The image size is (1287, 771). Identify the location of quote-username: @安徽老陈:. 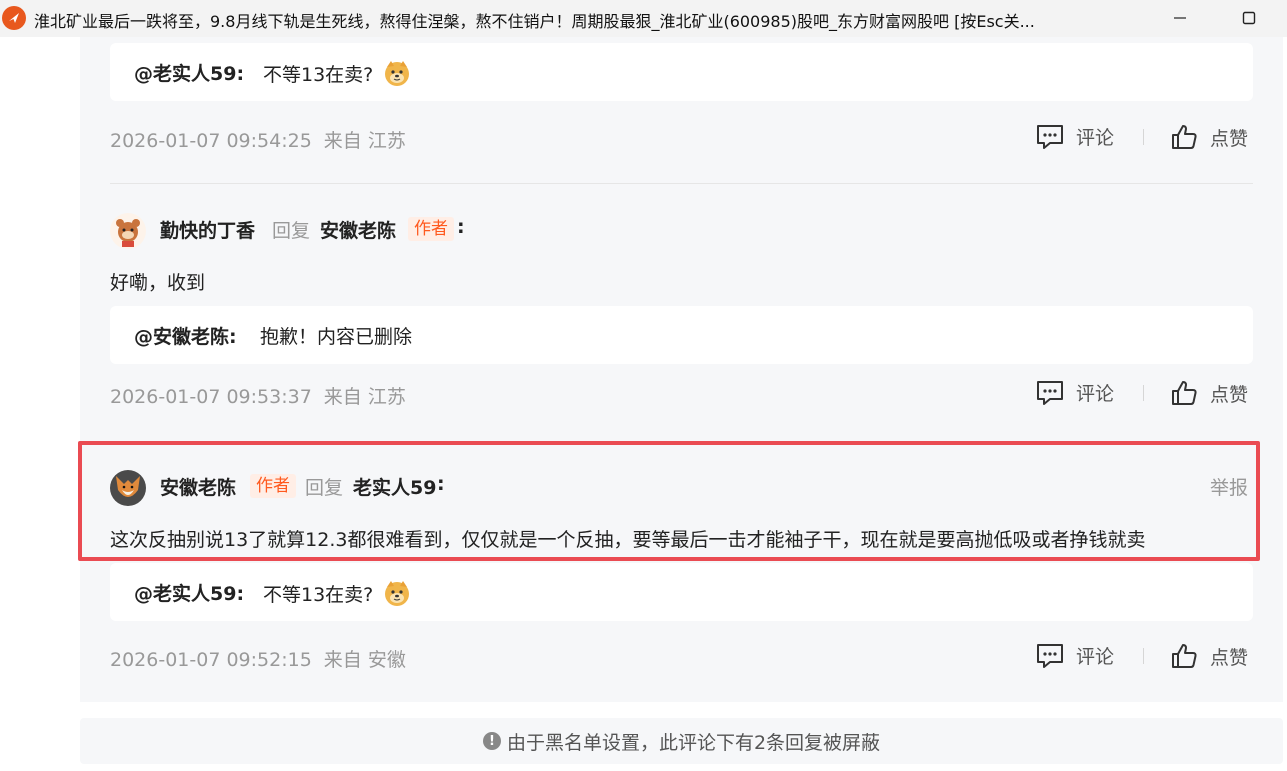
(185, 335).